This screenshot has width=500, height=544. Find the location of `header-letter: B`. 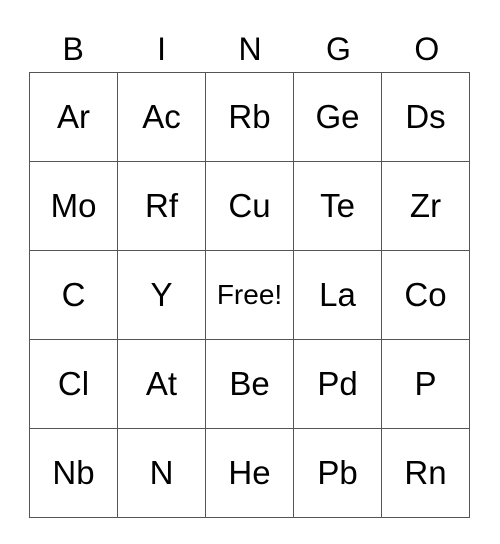

header-letter: B is located at coordinates (73, 49).